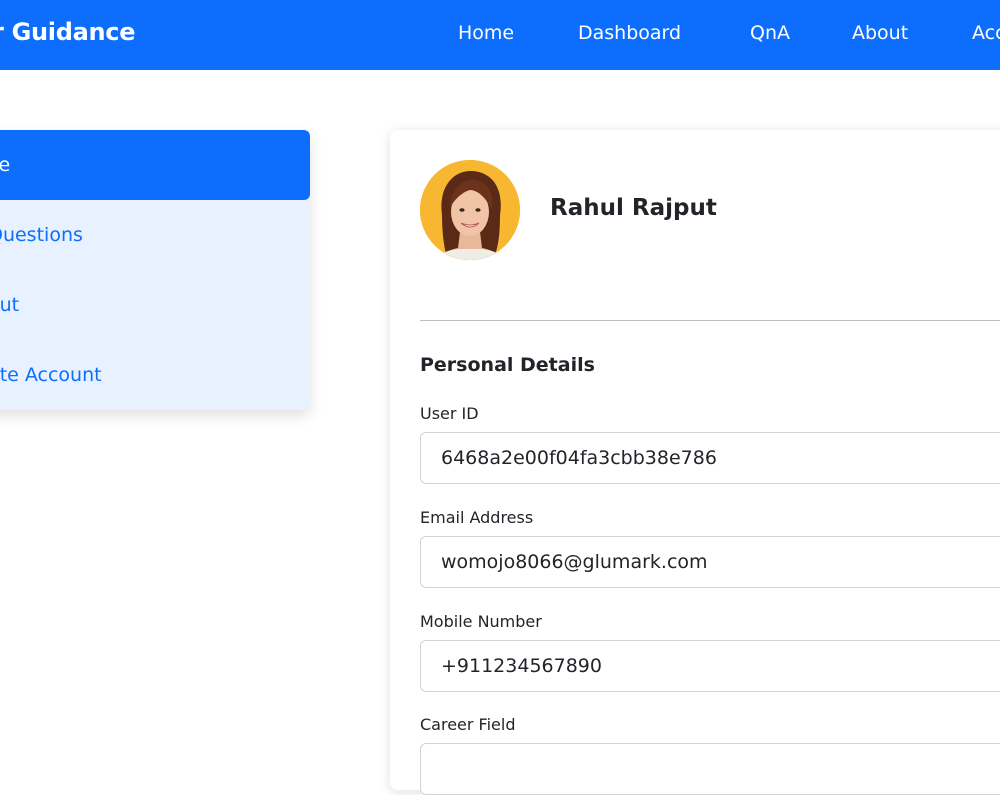 The height and width of the screenshot is (795, 1000). Describe the element at coordinates (710, 666) in the screenshot. I see `mobile-number-field` at that location.